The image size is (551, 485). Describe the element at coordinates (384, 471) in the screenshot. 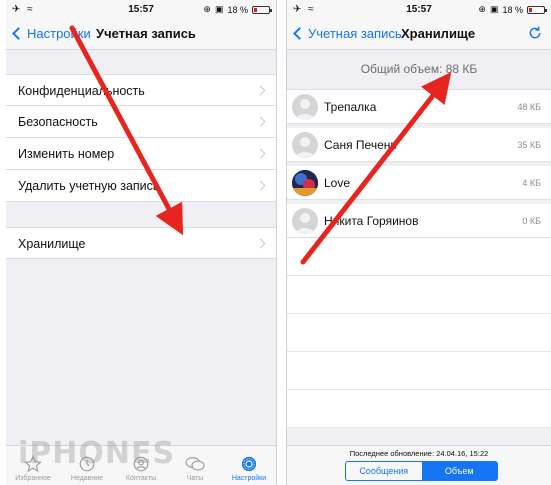

I see `segment-messages: Сообщения` at that location.